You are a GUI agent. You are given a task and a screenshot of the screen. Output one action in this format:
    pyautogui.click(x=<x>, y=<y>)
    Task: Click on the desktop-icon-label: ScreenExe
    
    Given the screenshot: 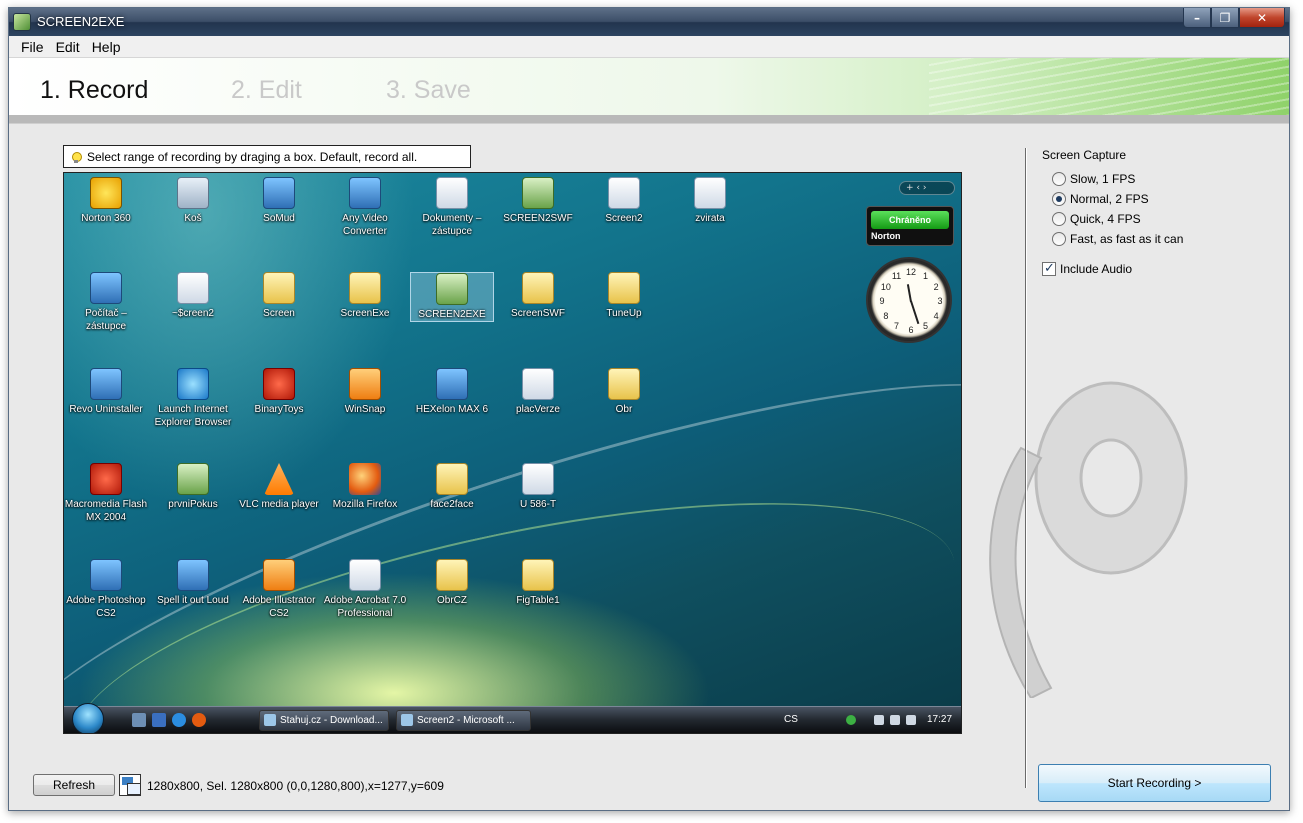 What is the action you would take?
    pyautogui.click(x=365, y=313)
    